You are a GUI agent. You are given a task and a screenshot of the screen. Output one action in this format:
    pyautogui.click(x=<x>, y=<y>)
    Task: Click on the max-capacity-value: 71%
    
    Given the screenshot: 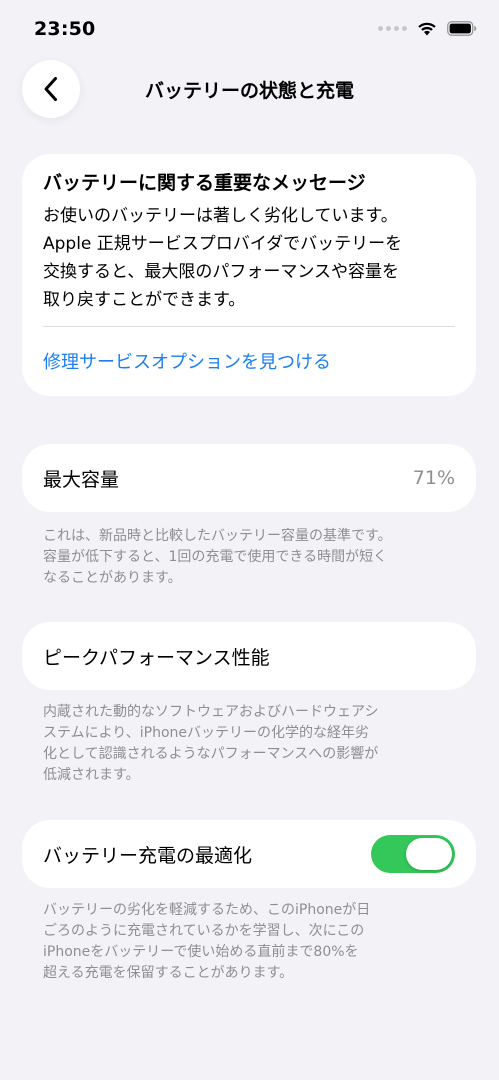 What is the action you would take?
    pyautogui.click(x=433, y=478)
    